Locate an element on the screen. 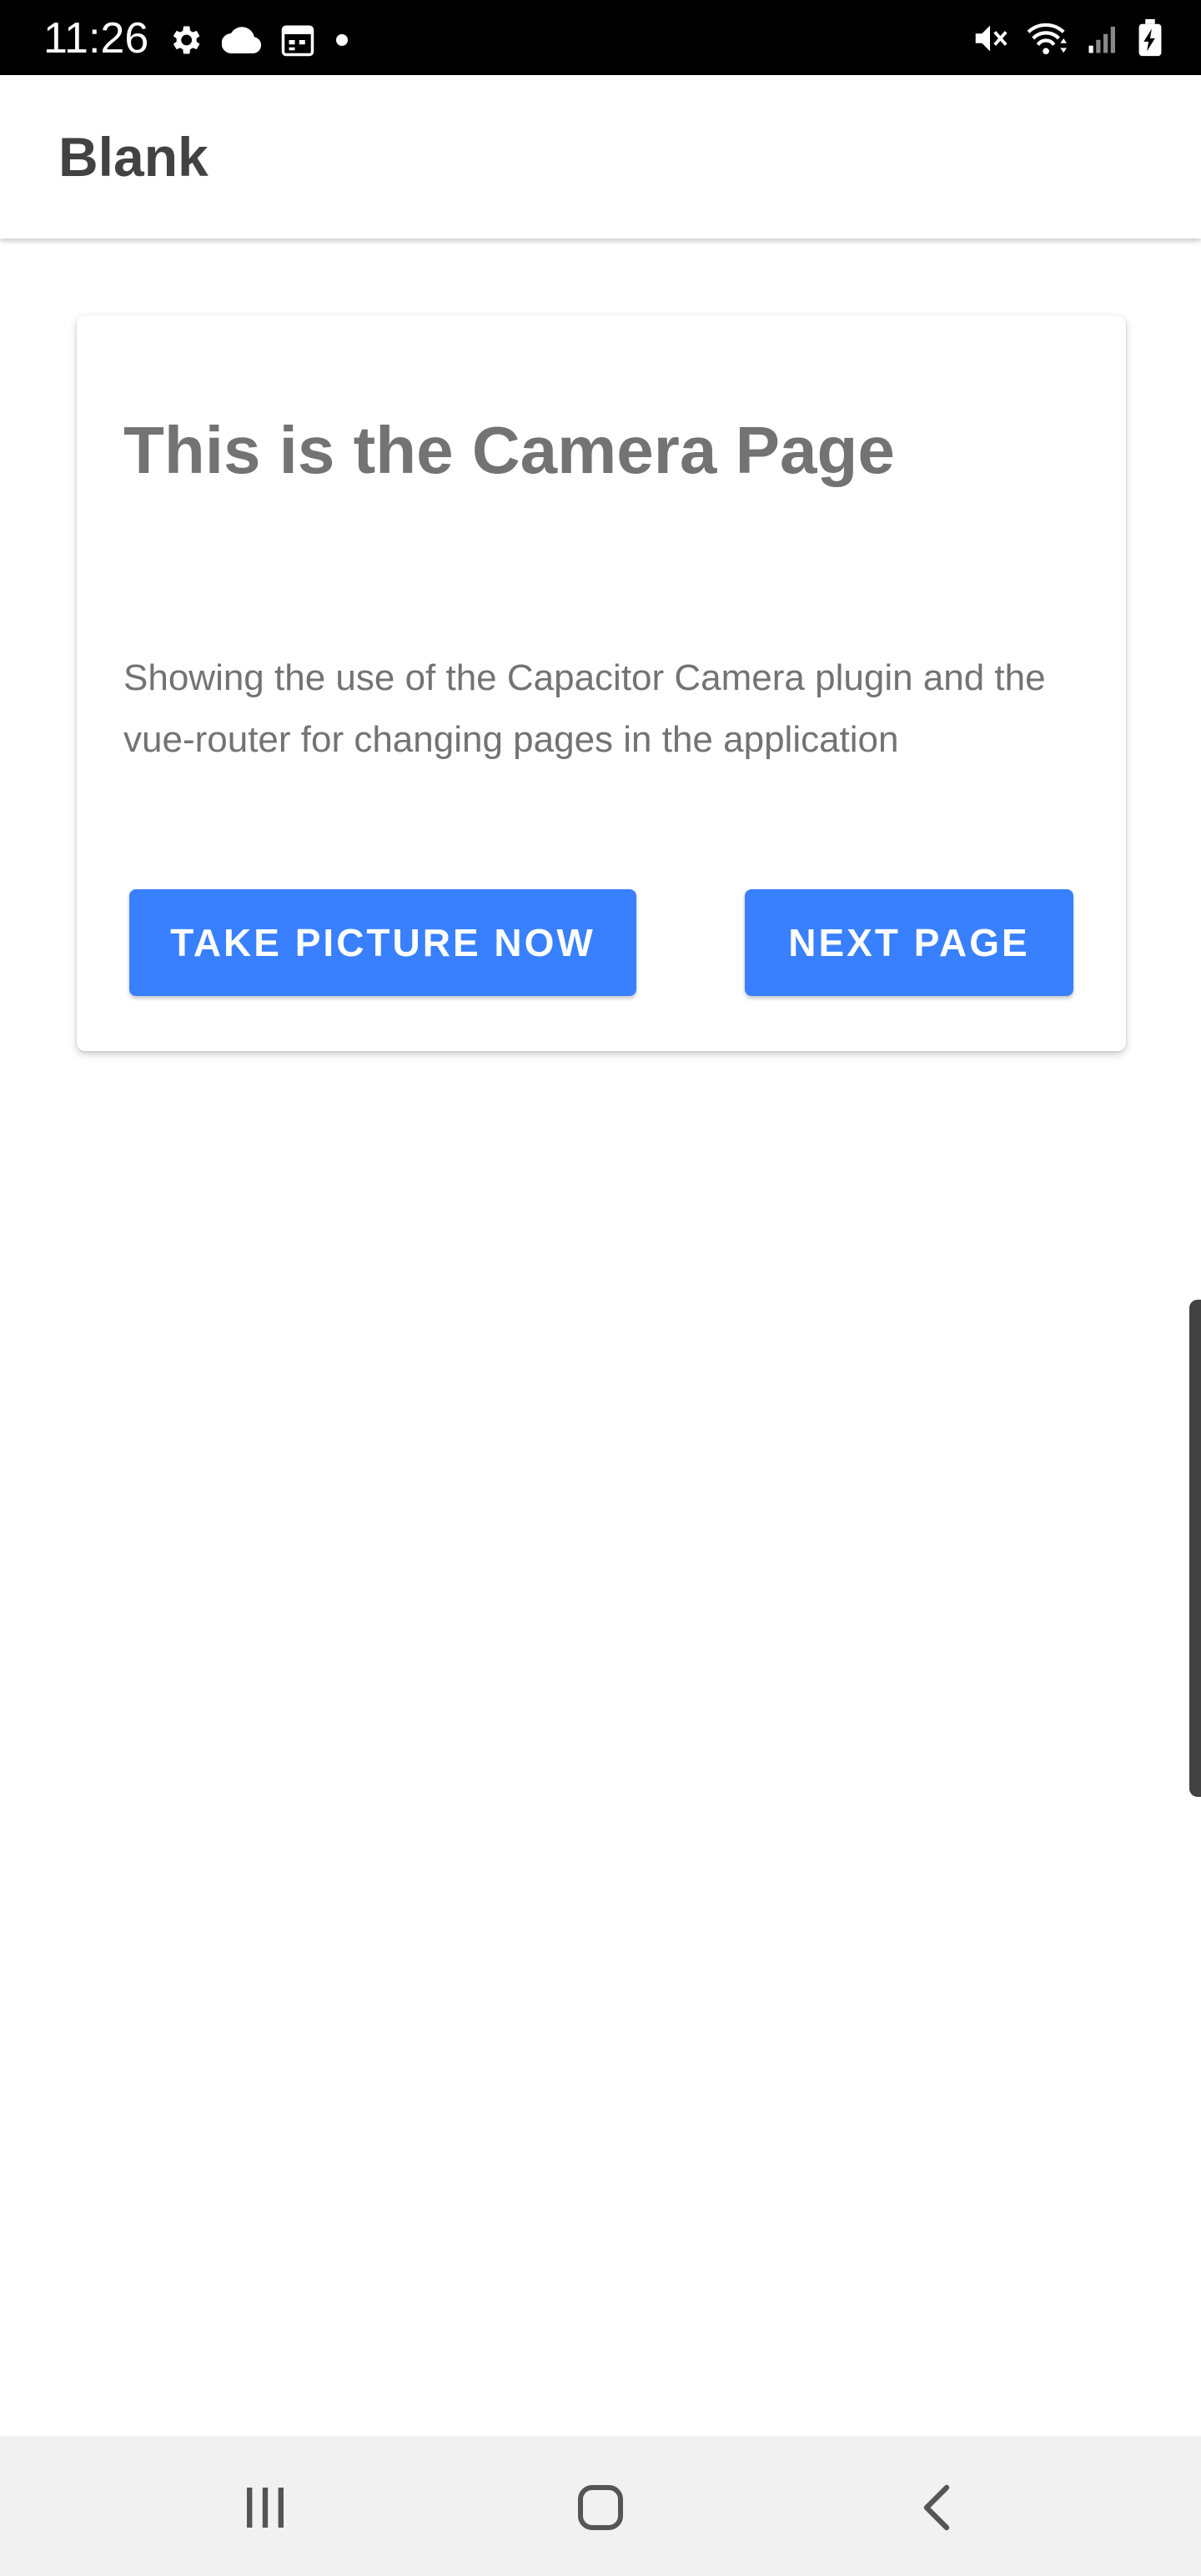 This screenshot has width=1201, height=2576. back-icon is located at coordinates (936, 2510).